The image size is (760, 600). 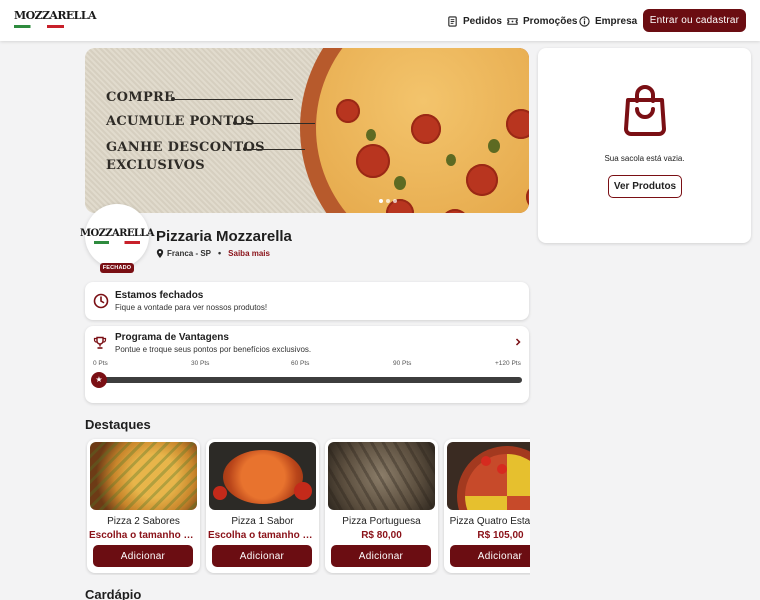 I want to click on star-icon: ★, so click(x=99, y=380).